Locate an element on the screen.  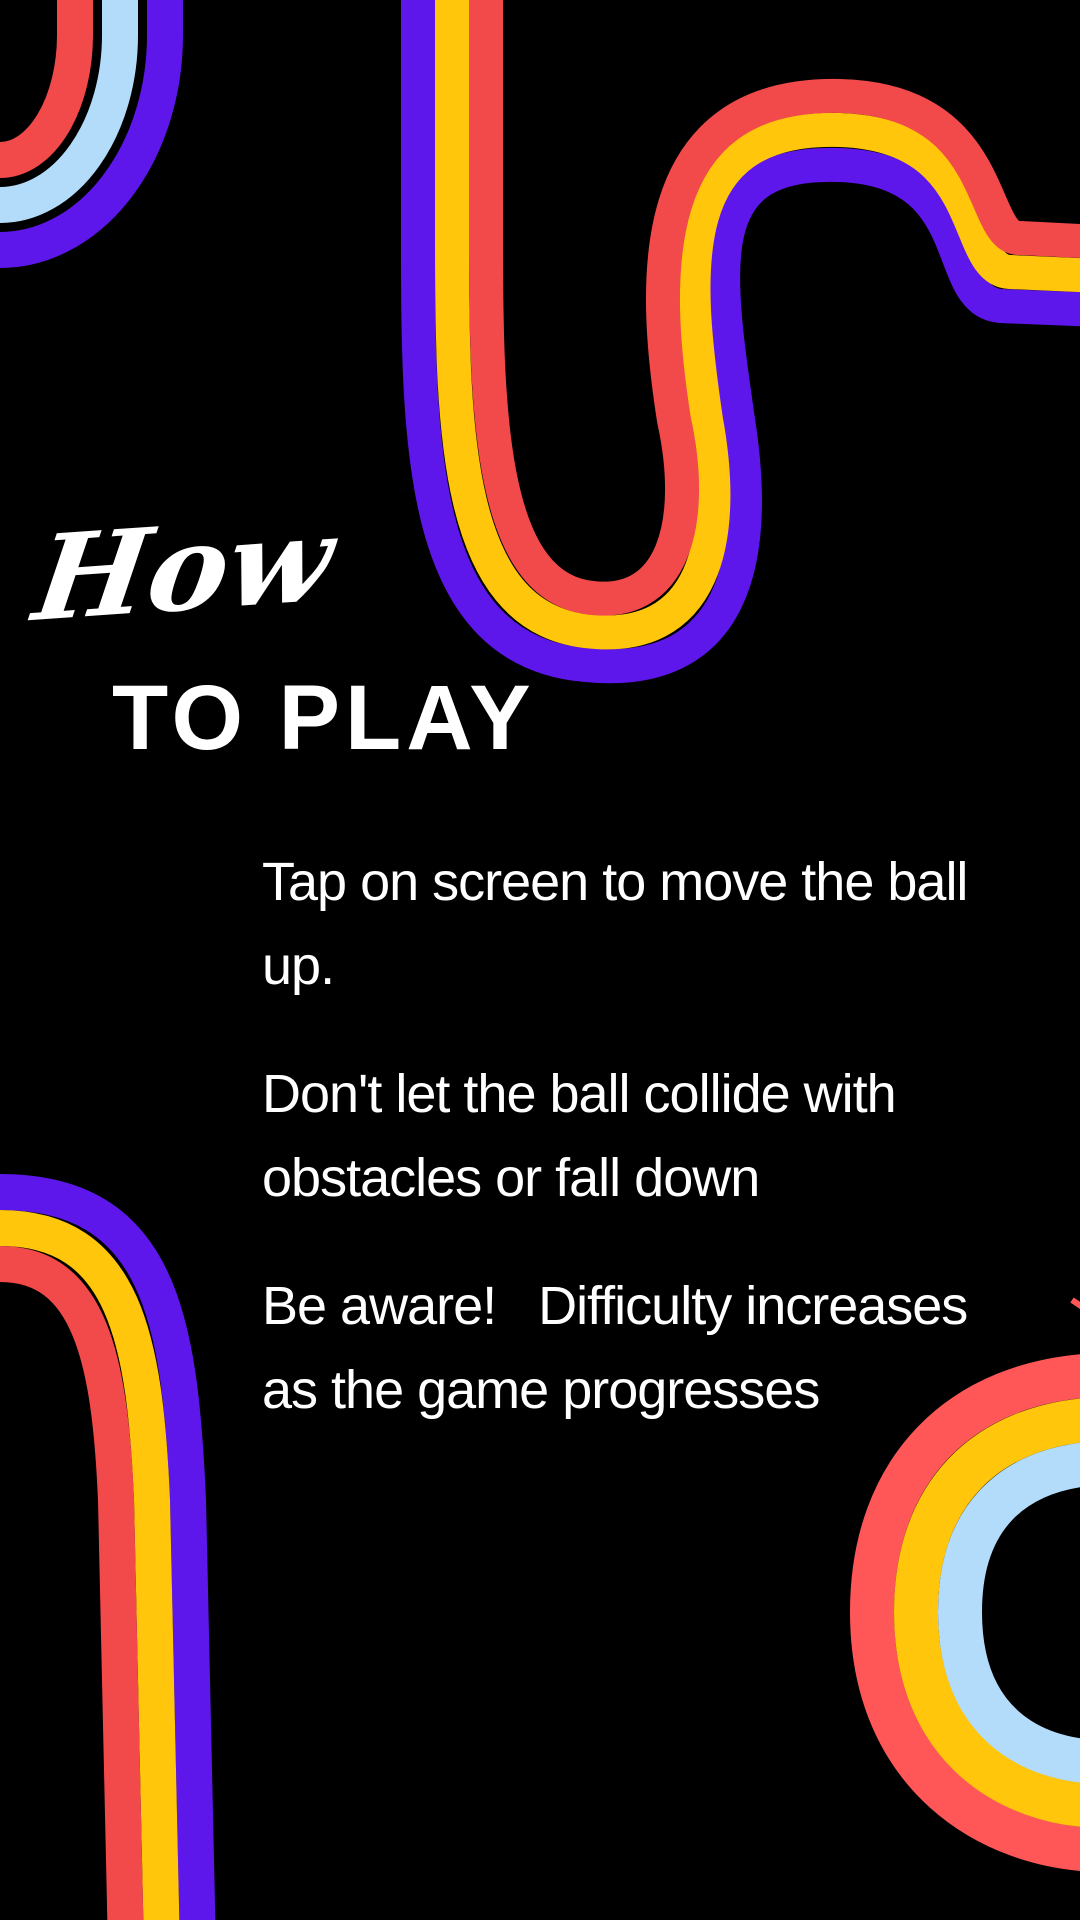
title-script-how: How is located at coordinates (184, 568).